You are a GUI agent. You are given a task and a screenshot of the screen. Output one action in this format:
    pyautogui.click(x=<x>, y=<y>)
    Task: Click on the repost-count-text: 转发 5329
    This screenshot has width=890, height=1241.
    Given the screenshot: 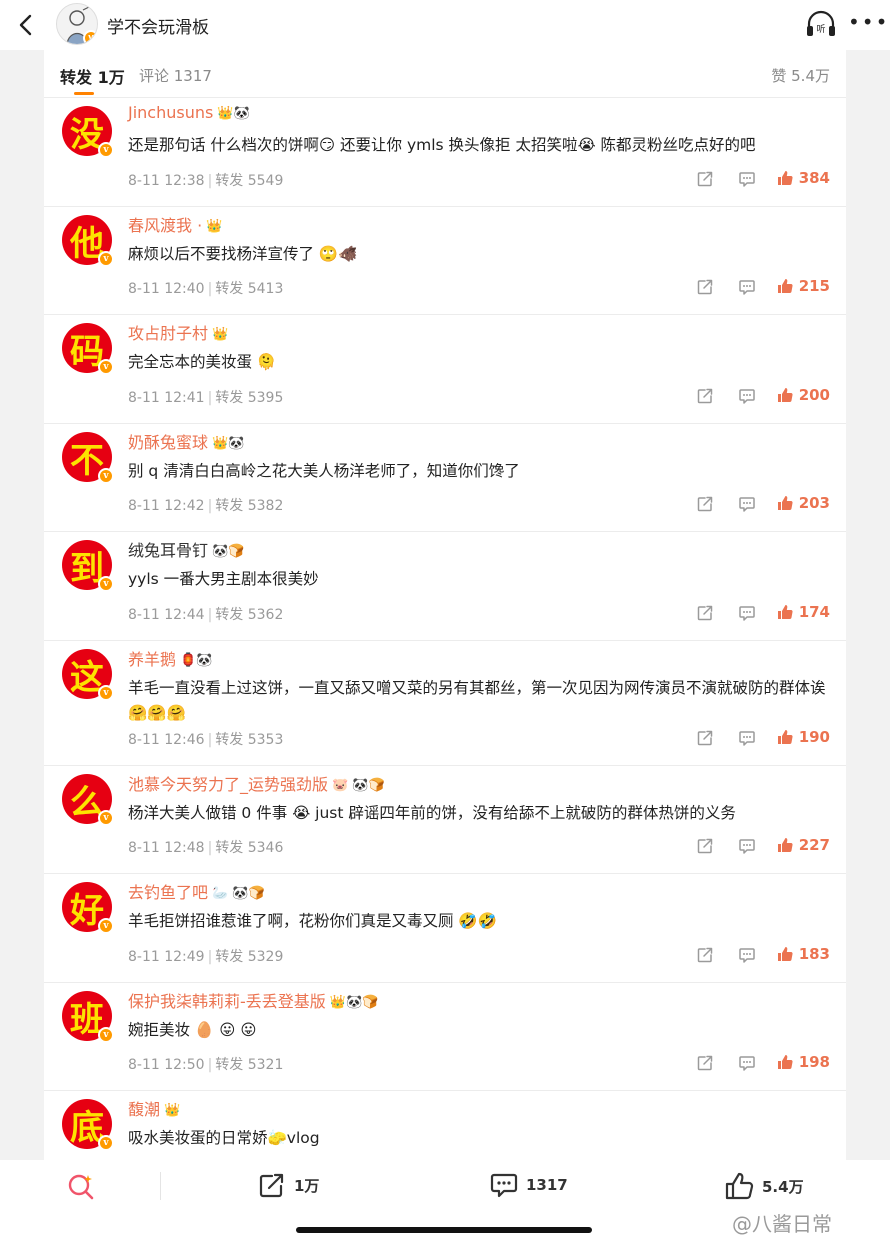 What is the action you would take?
    pyautogui.click(x=249, y=957)
    